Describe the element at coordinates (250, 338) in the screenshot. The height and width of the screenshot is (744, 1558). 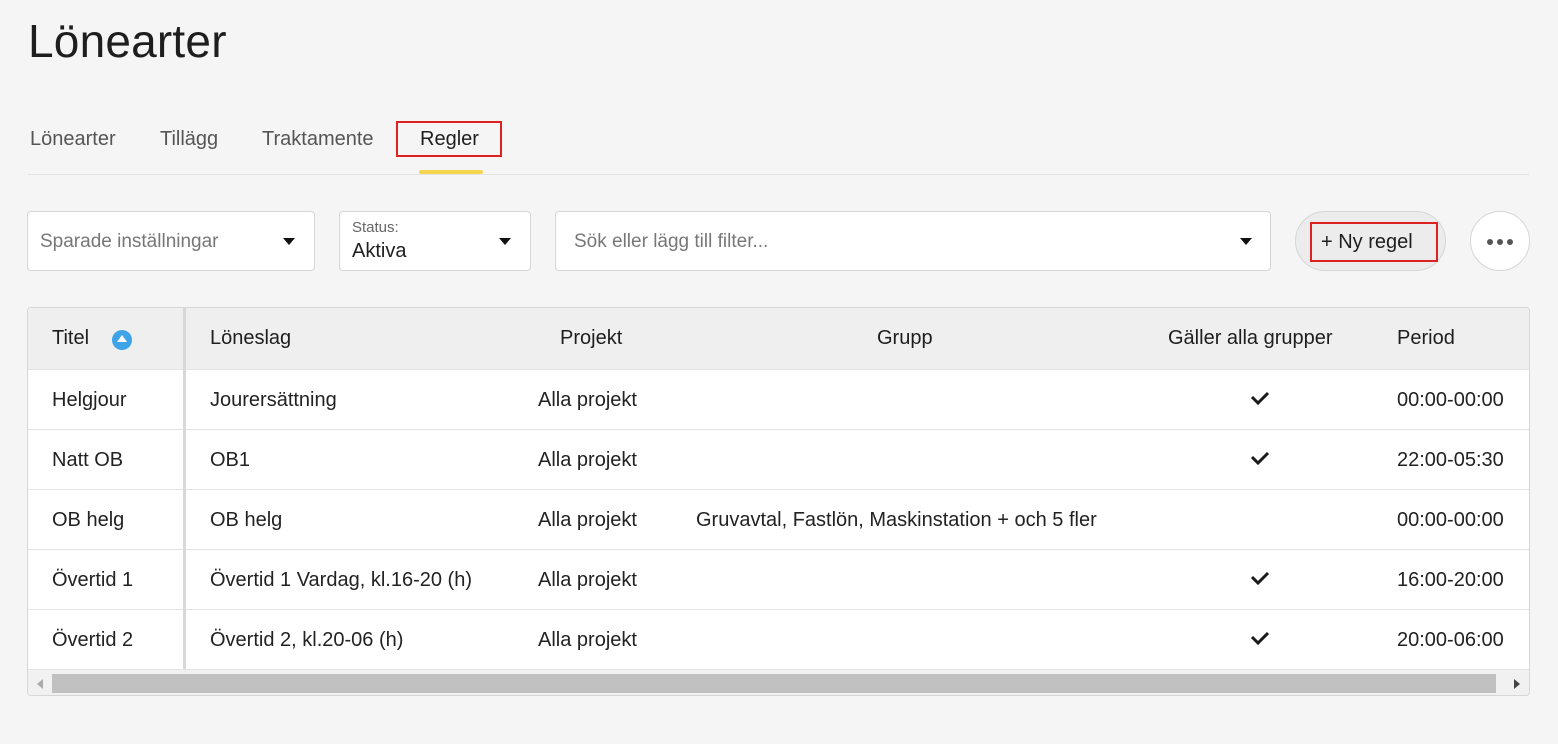
I see `column-header-loneslag: Löneslag` at that location.